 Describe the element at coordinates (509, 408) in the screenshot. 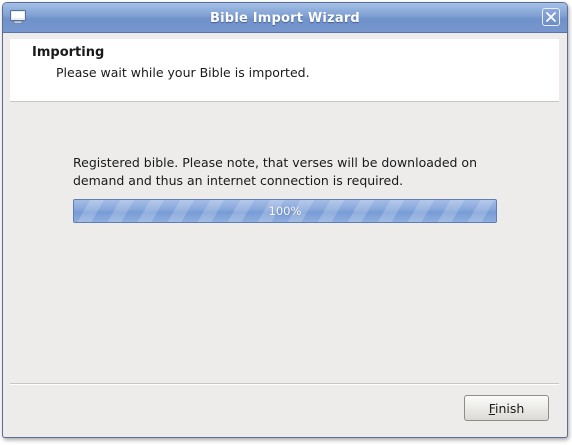

I see `finish-label: inish` at that location.